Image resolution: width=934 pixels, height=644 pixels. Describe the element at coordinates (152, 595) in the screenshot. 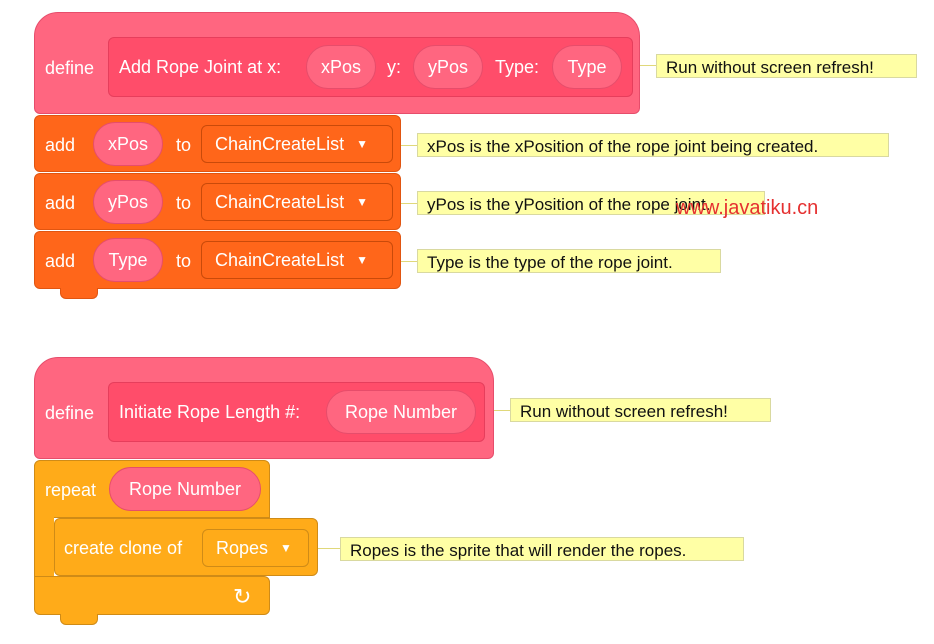

I see `repeat-block-bottom: ↻` at that location.